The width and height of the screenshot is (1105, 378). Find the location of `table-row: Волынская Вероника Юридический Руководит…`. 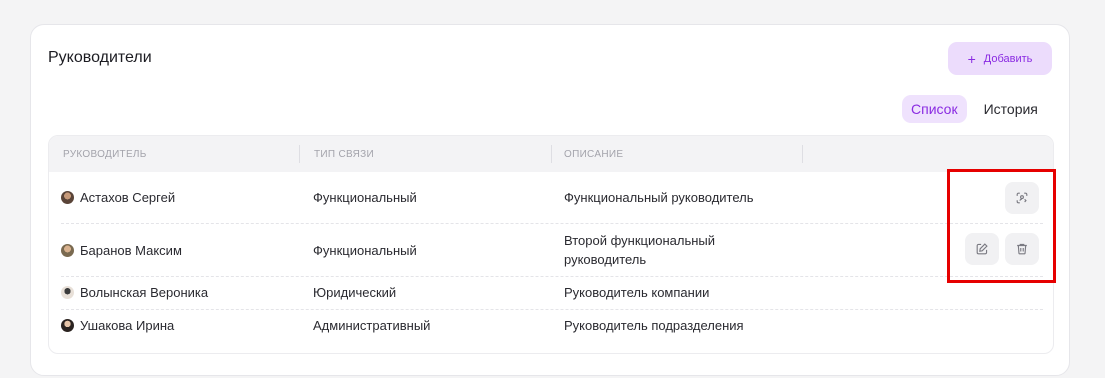

table-row: Волынская Вероника Юридический Руководит… is located at coordinates (552, 293).